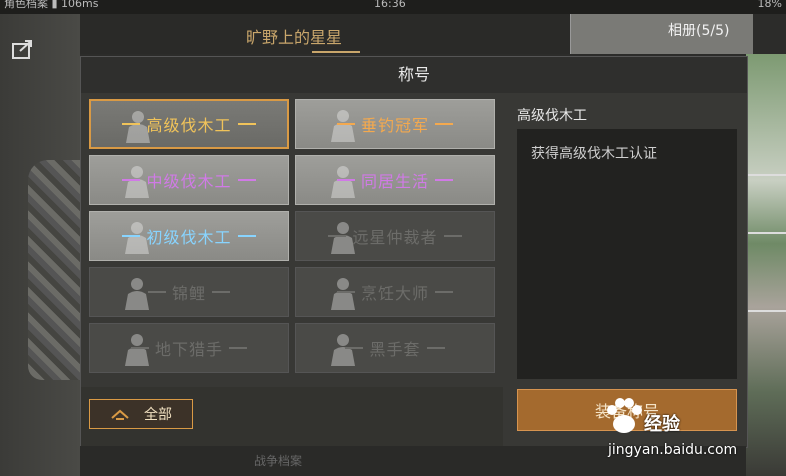 The image size is (786, 476). I want to click on watermark-url: jingyan.baidu.com, so click(673, 450).